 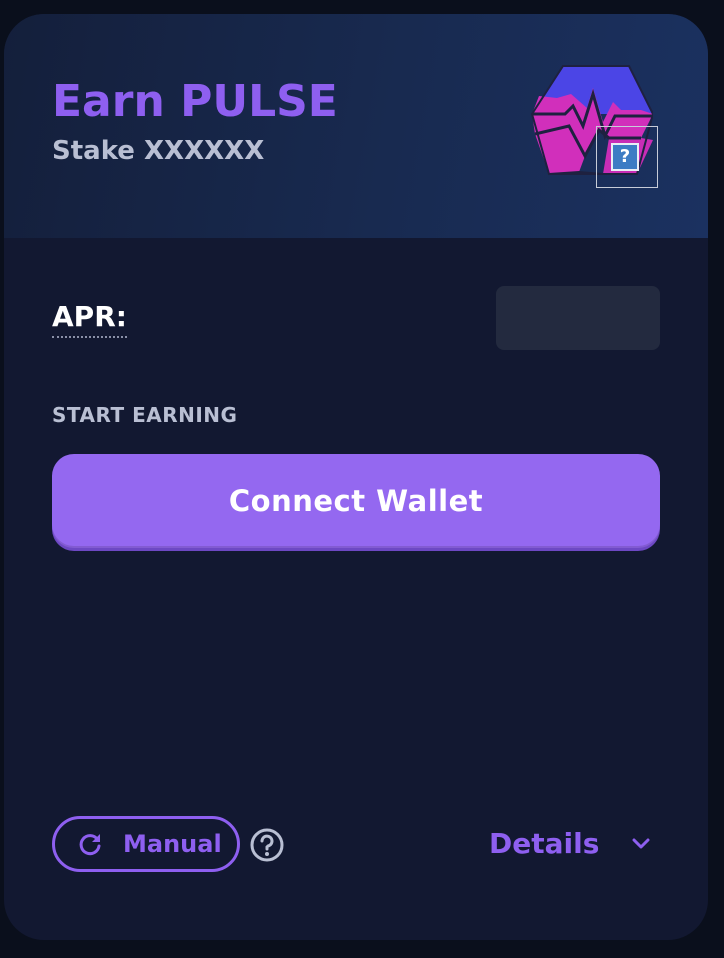 I want to click on pool-subtitle: Stake XXXXXX, so click(x=158, y=151).